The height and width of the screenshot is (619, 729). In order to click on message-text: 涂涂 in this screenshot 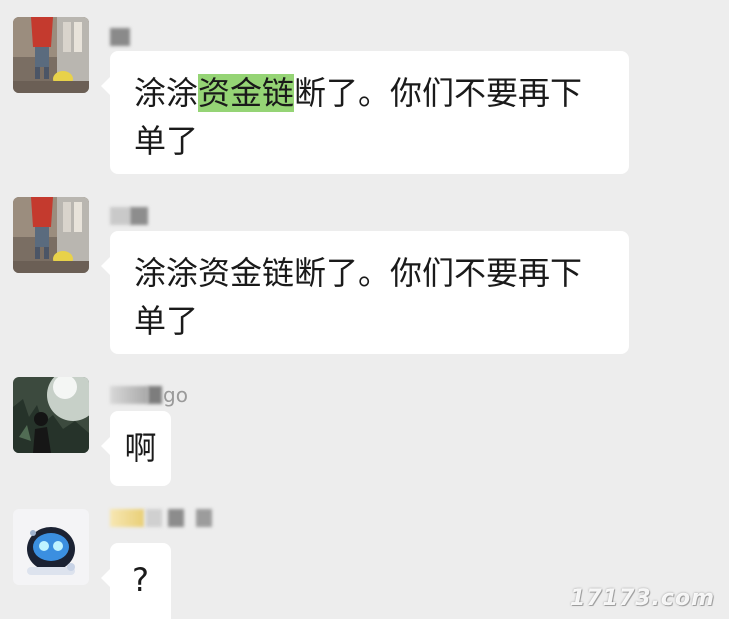, I will do `click(166, 93)`.